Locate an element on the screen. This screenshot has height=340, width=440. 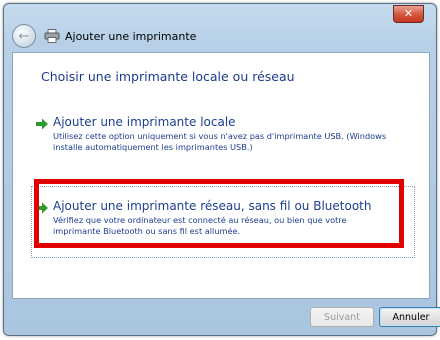
page-heading: Choisir une imprimante locale ou réseau is located at coordinates (168, 76).